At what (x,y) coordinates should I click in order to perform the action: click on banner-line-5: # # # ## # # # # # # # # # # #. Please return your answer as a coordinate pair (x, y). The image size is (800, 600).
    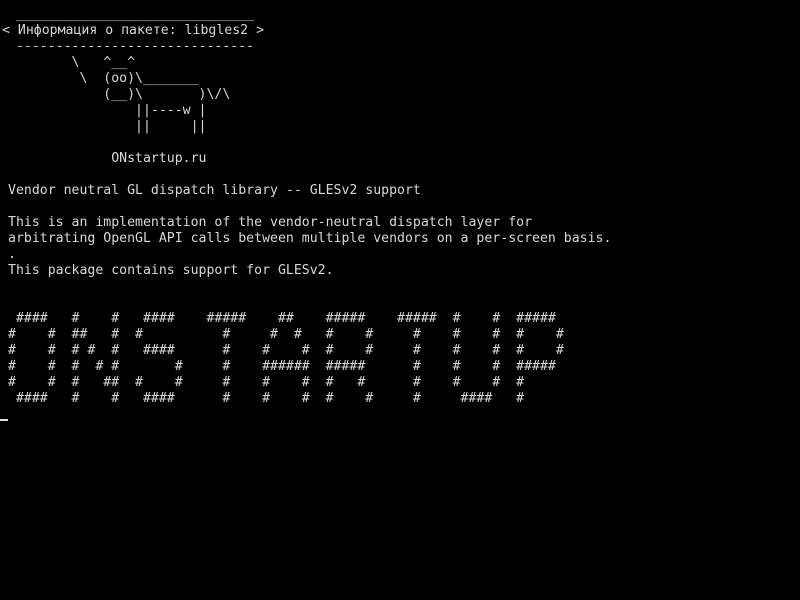
    Looking at the image, I should click on (266, 382).